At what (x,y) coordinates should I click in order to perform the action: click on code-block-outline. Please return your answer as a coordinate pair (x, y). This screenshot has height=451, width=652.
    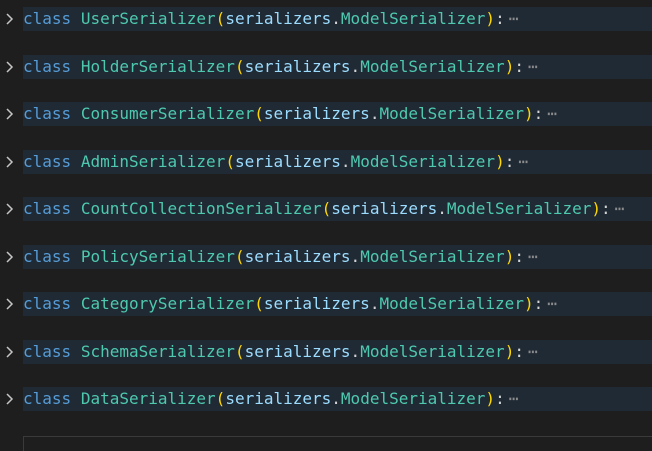
    Looking at the image, I should click on (337, 443).